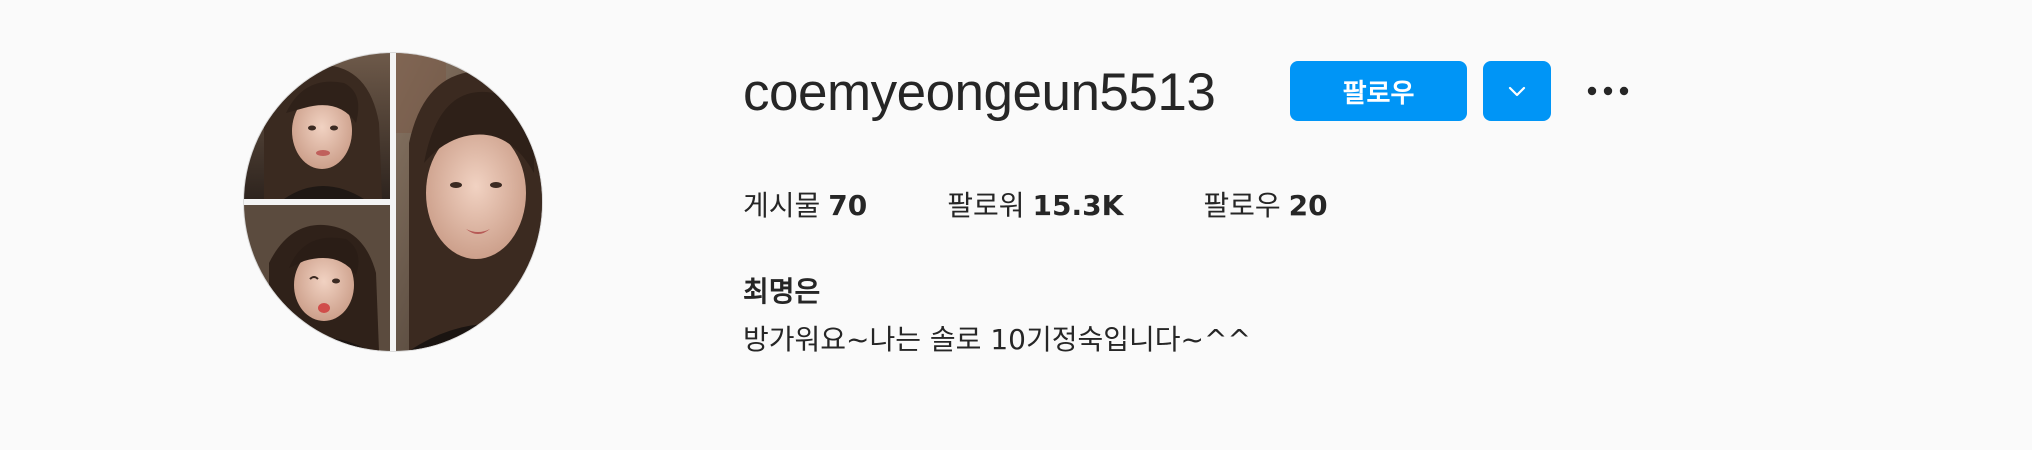  I want to click on stat-followers: 팔로워 15.3K, so click(1035, 204).